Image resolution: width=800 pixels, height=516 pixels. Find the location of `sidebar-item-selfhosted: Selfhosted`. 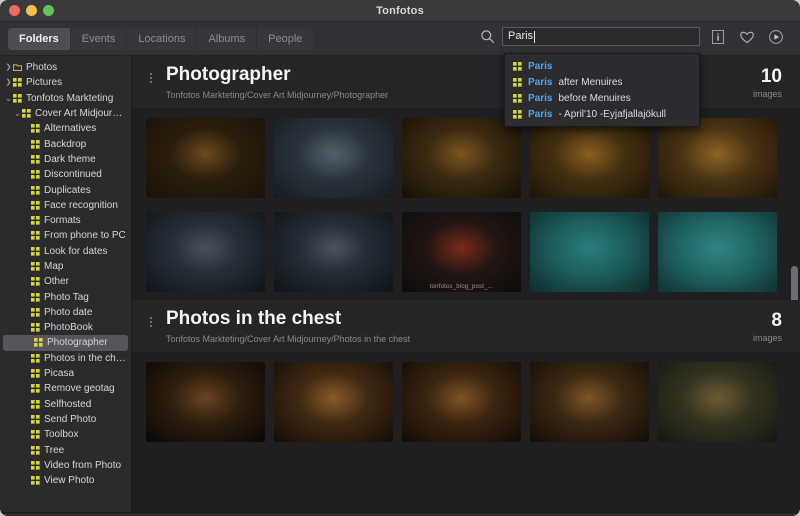

sidebar-item-selfhosted: Selfhosted is located at coordinates (65, 404).